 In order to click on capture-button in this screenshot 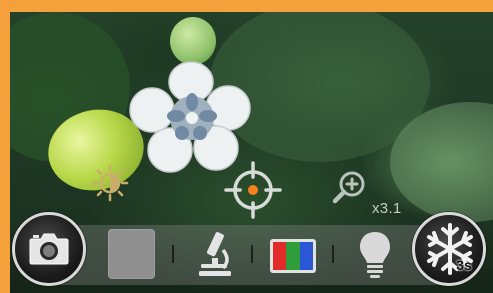, I will do `click(49, 249)`.